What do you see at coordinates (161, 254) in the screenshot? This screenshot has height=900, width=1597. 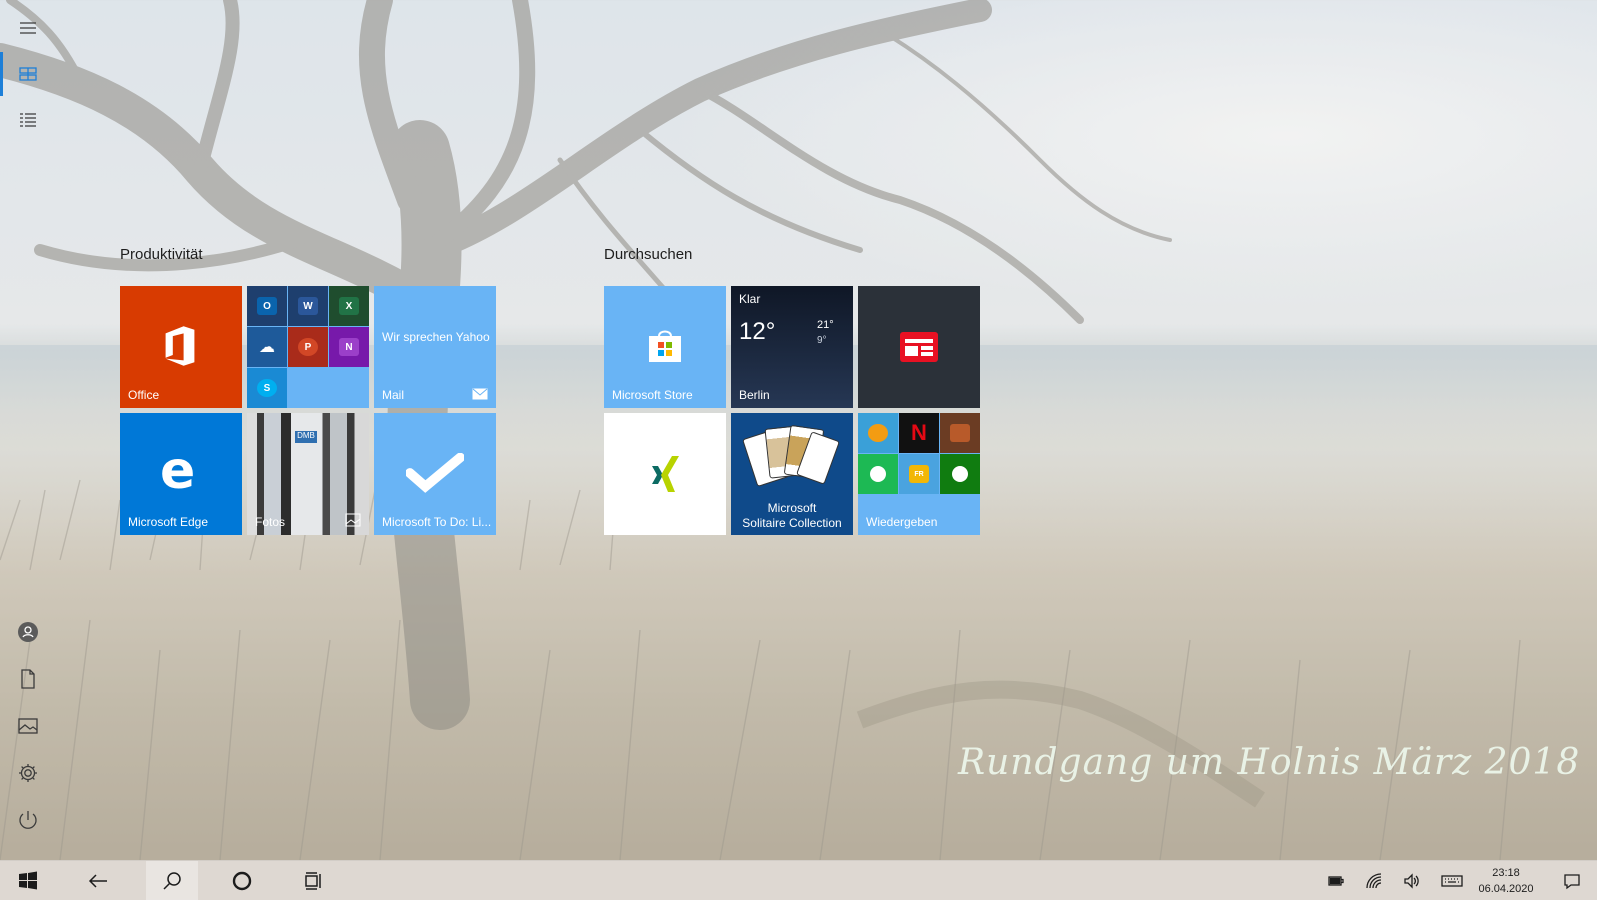 I see `group-title-produktivitaet: Produktivität` at bounding box center [161, 254].